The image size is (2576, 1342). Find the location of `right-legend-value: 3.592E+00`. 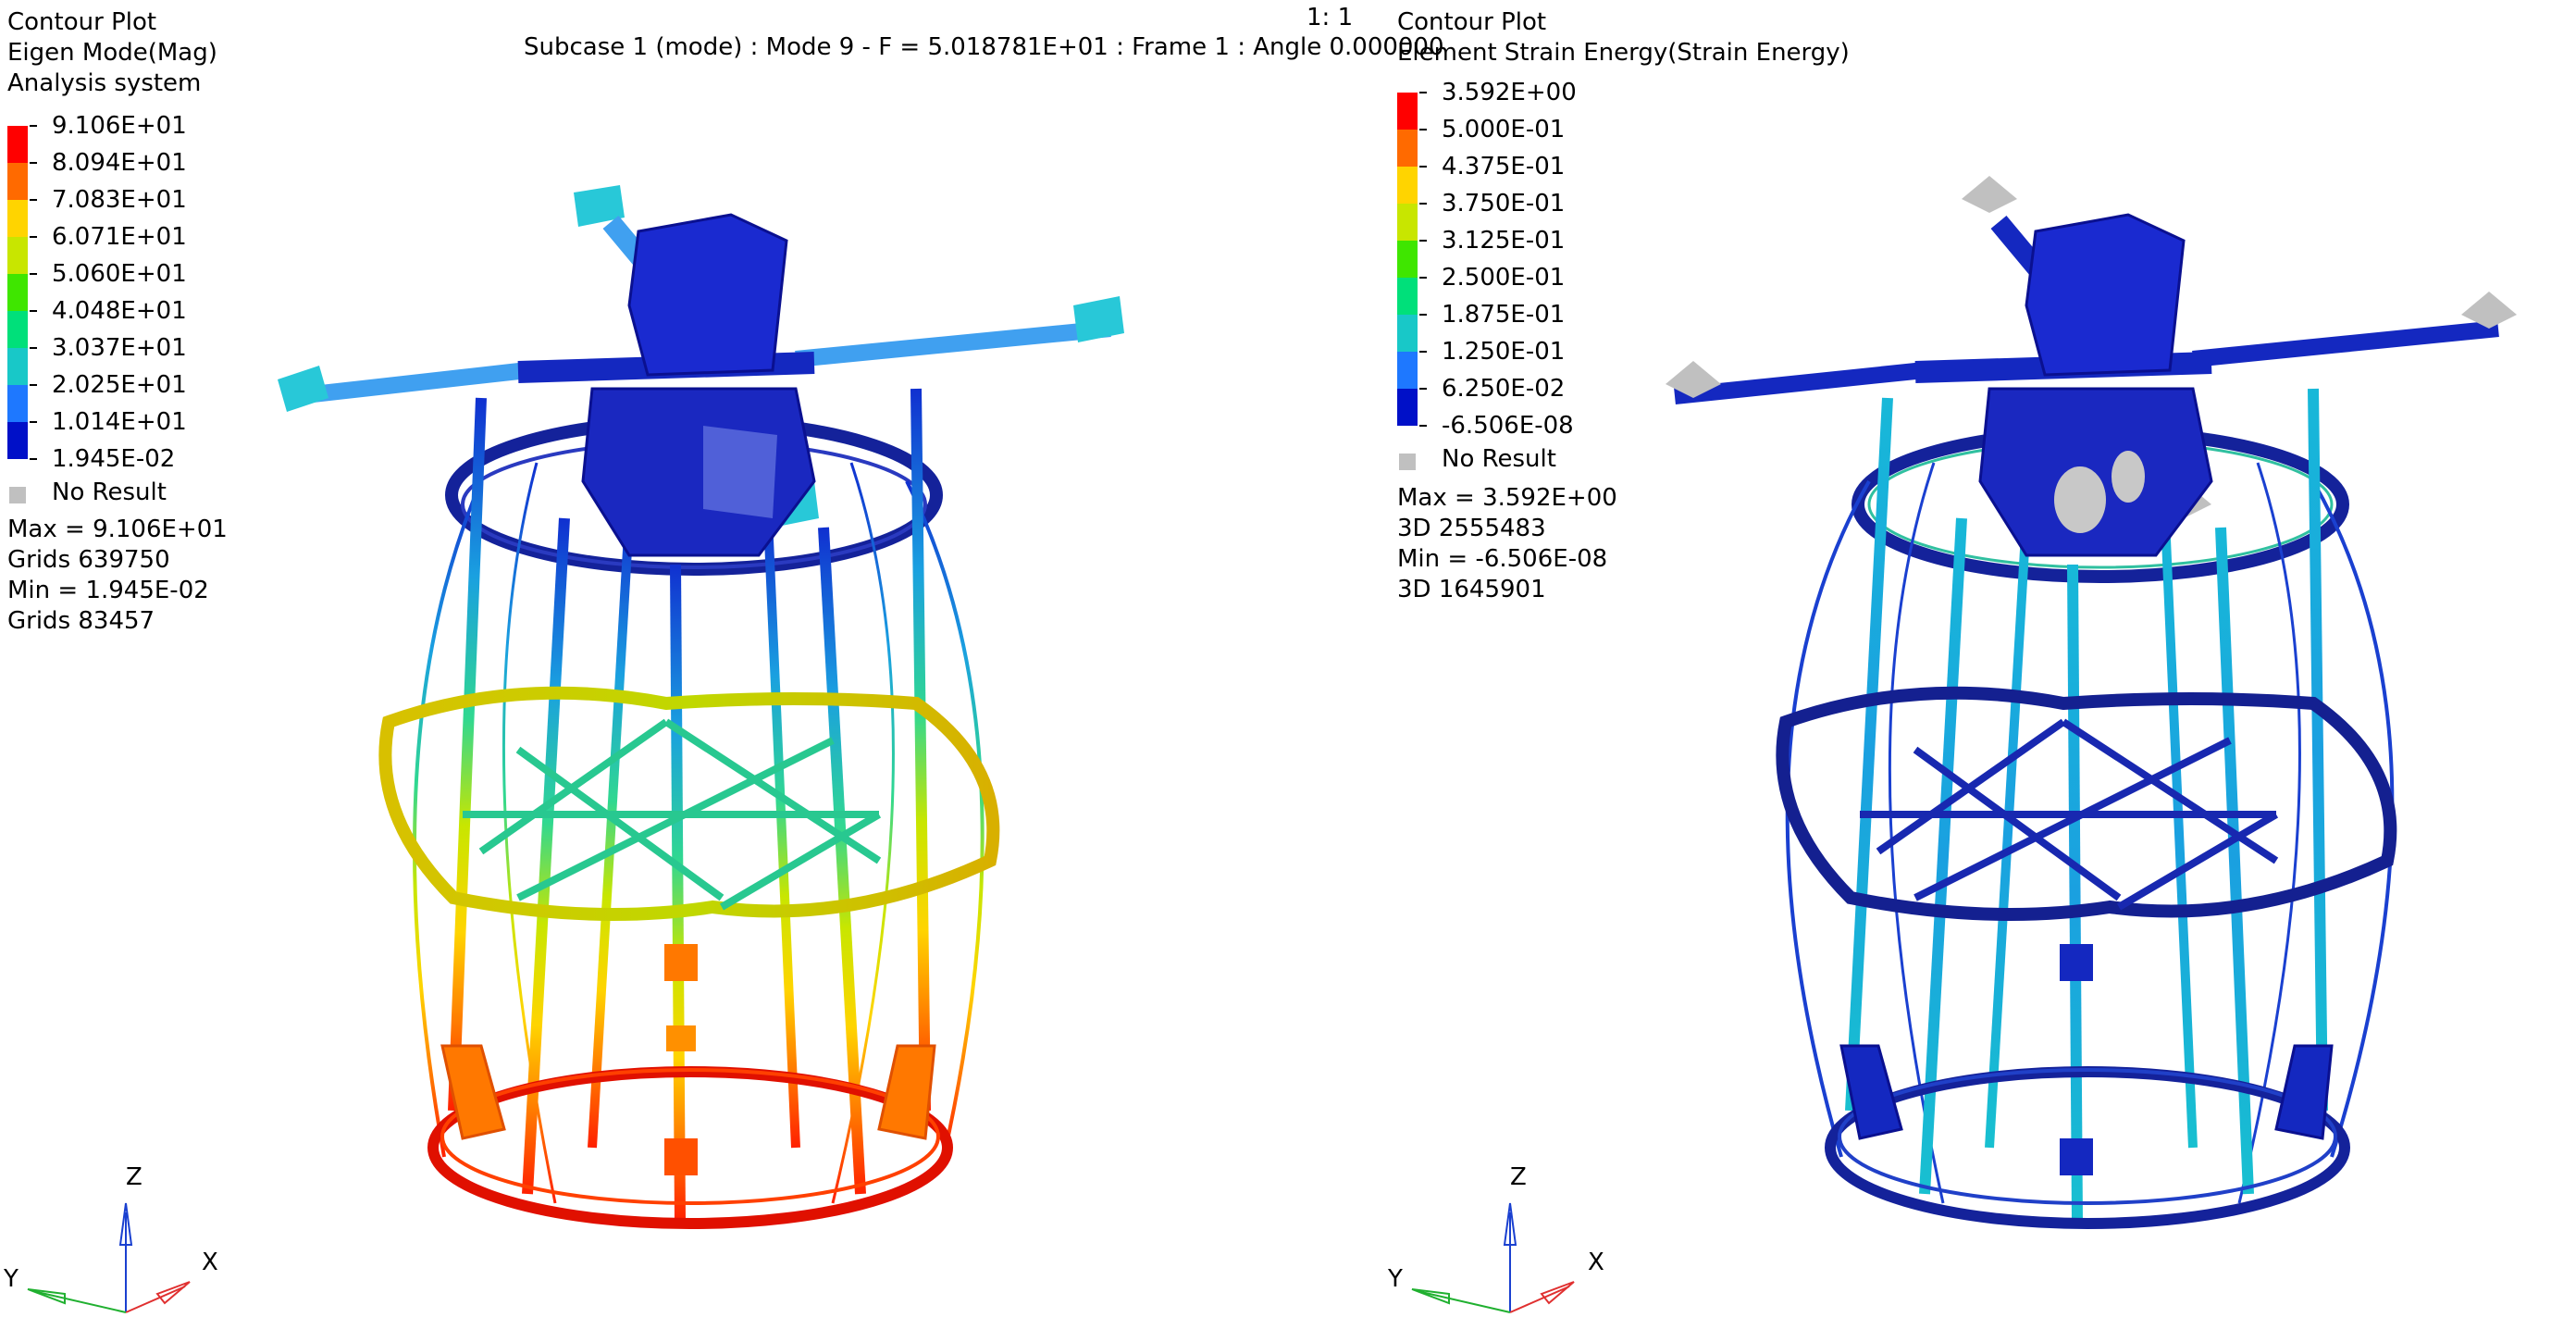

right-legend-value: 3.592E+00 is located at coordinates (1509, 92).